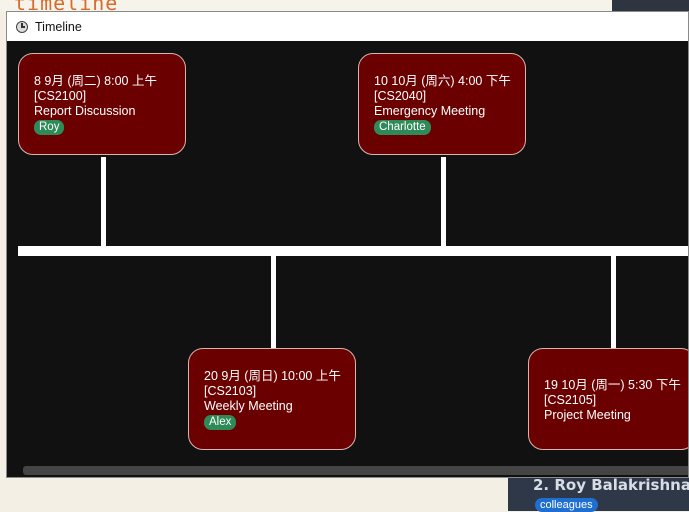 This screenshot has height=512, width=689. I want to click on event-title: Report Discussion, so click(85, 111).